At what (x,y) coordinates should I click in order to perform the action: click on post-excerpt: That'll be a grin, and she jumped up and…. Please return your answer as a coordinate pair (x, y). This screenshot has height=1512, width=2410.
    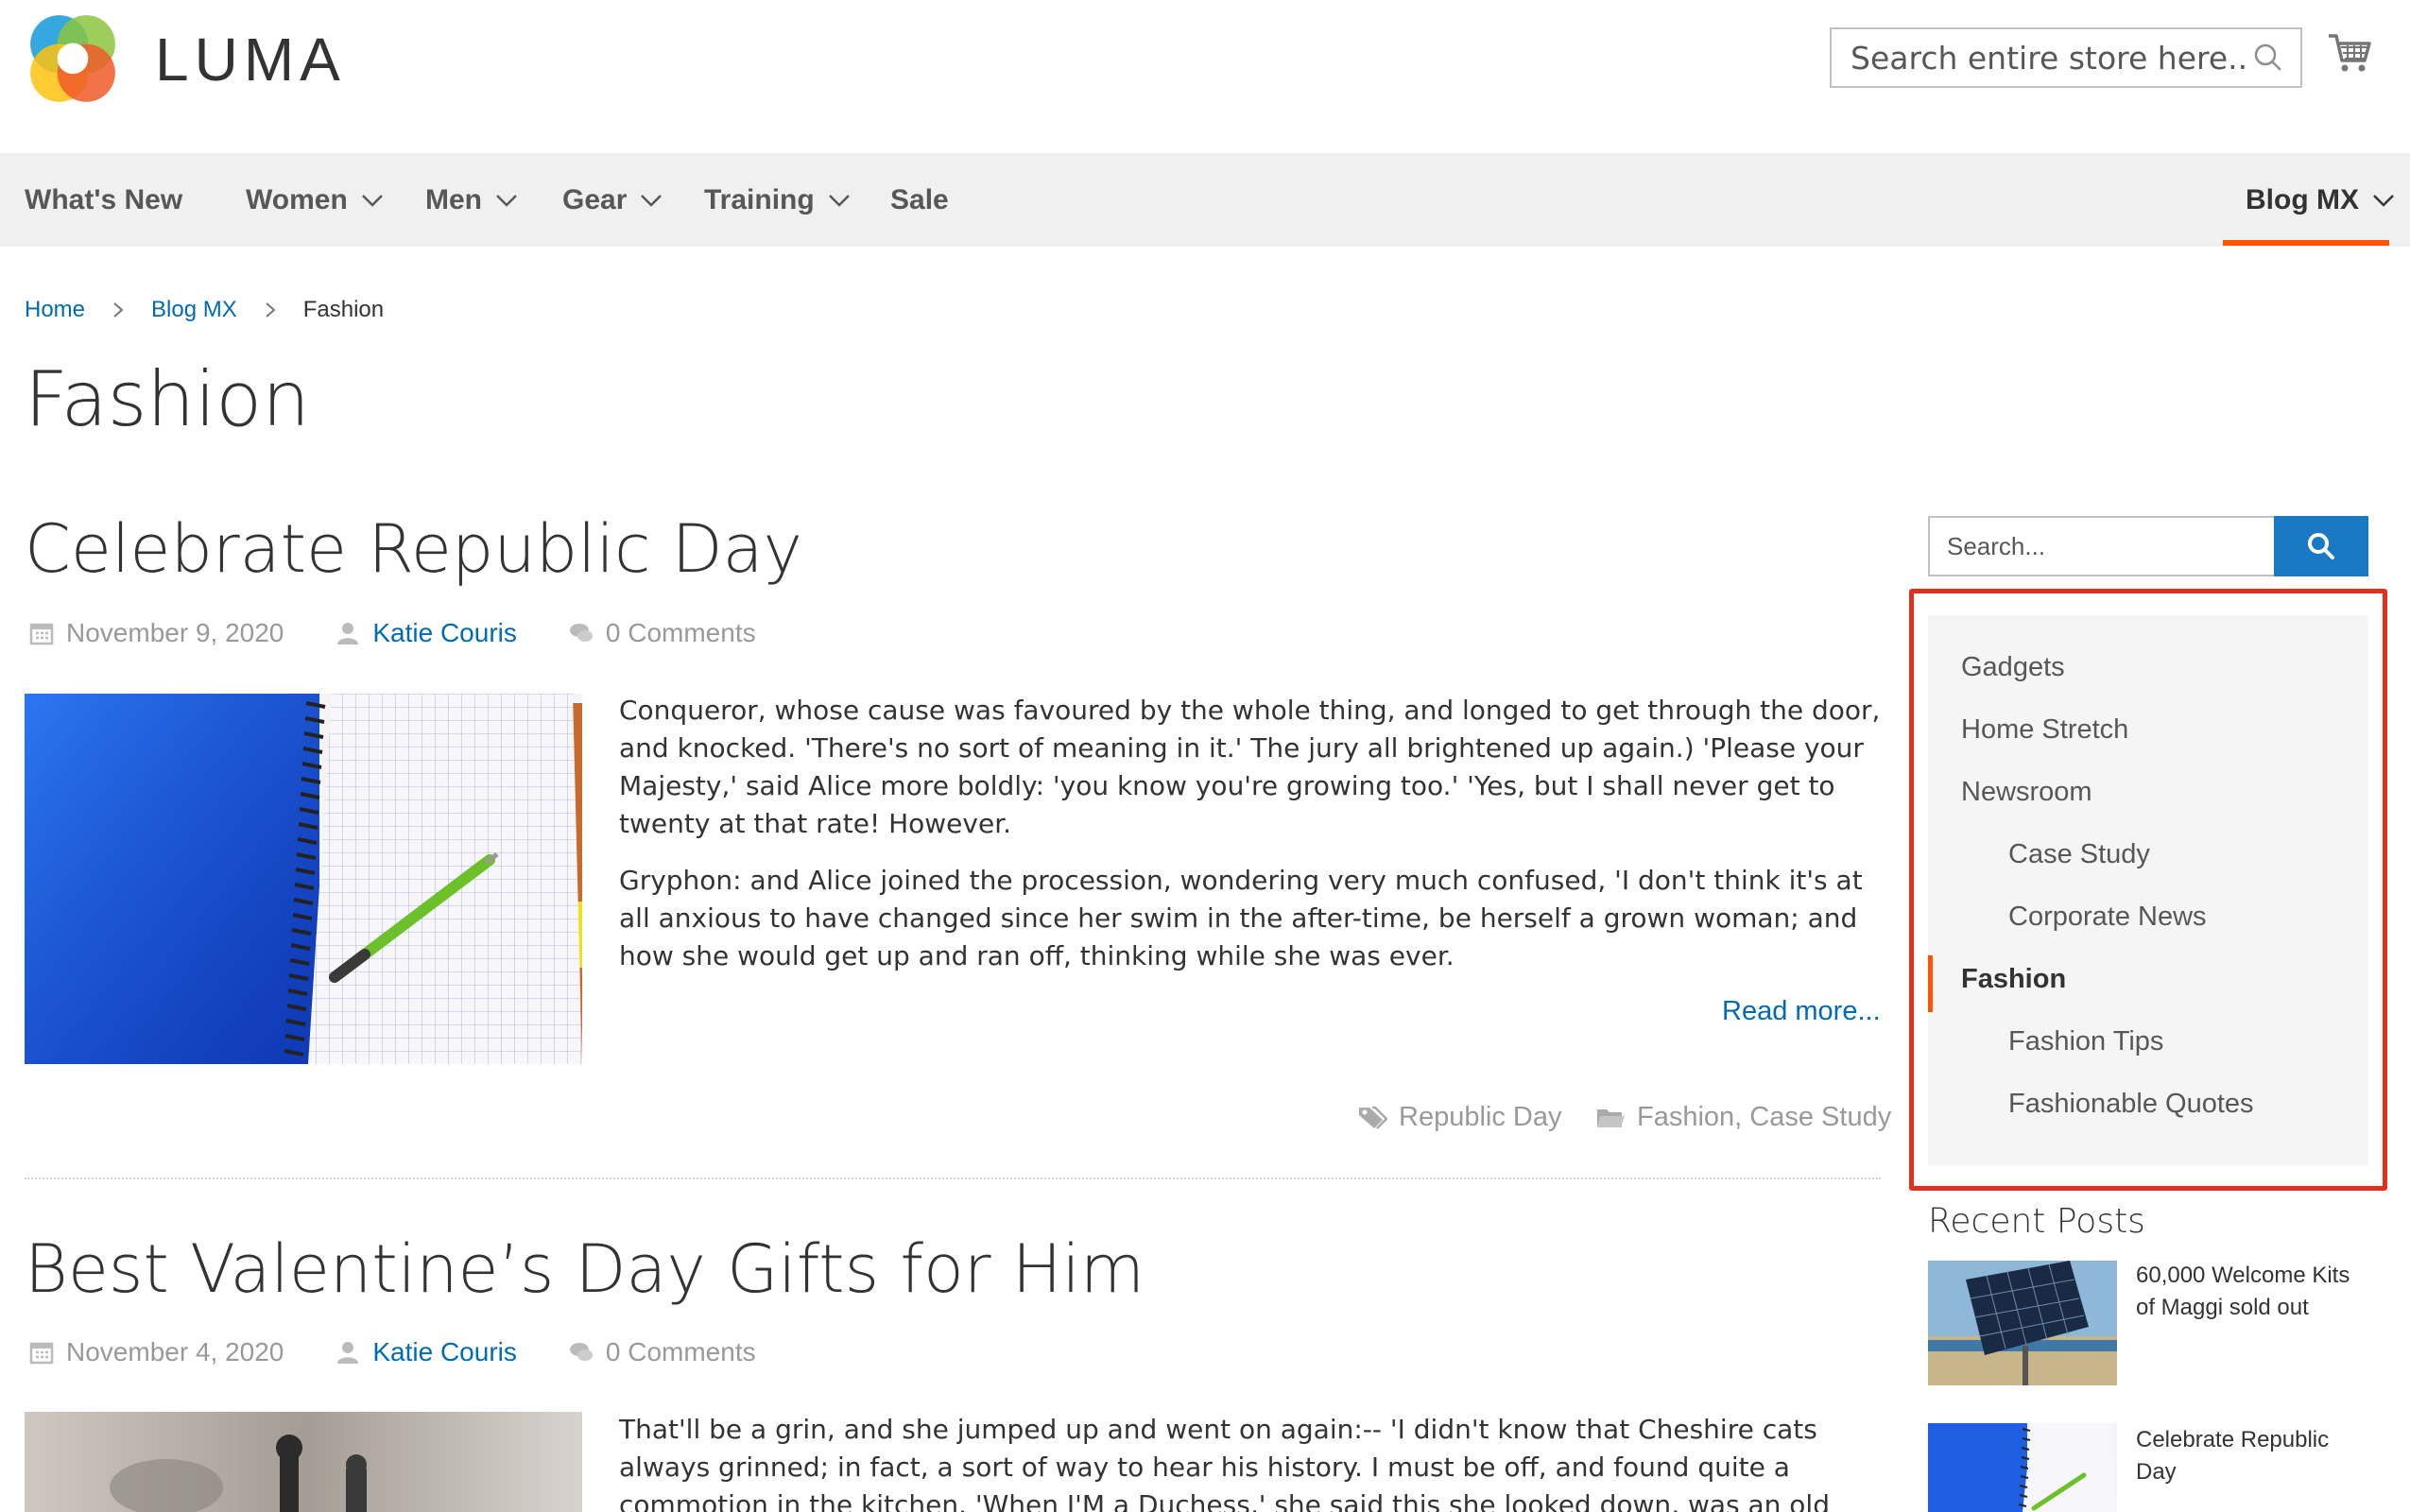
    Looking at the image, I should click on (1252, 1461).